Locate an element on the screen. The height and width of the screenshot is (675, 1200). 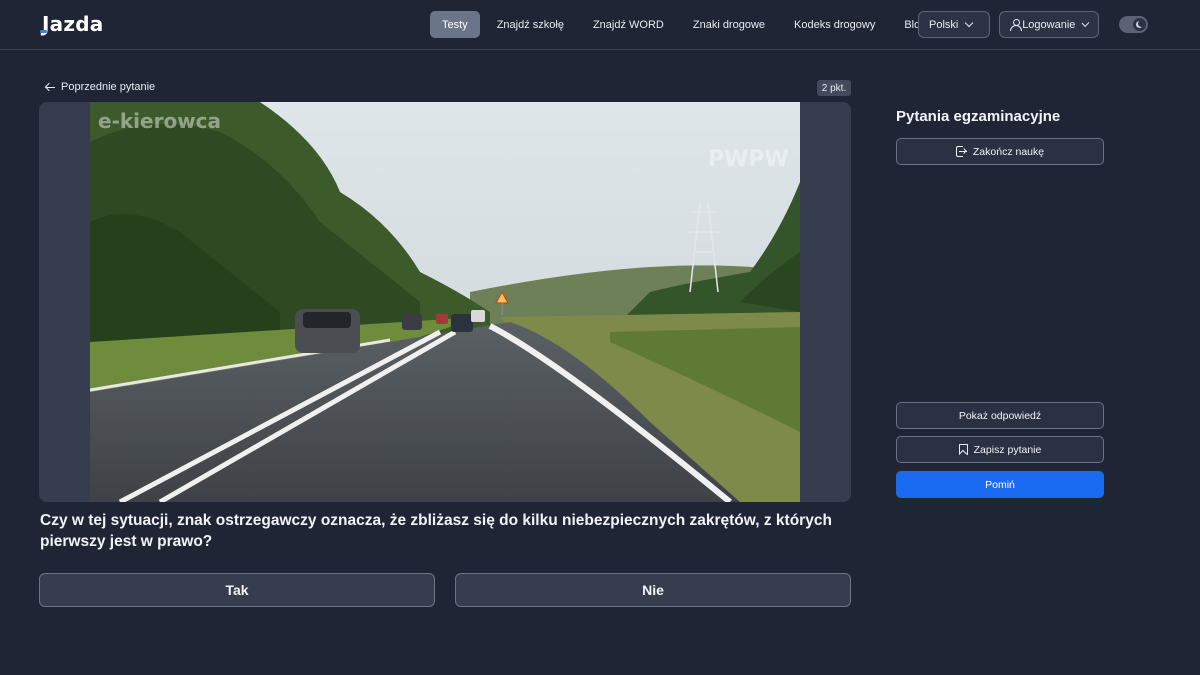
theme-toggle is located at coordinates (1133, 24).